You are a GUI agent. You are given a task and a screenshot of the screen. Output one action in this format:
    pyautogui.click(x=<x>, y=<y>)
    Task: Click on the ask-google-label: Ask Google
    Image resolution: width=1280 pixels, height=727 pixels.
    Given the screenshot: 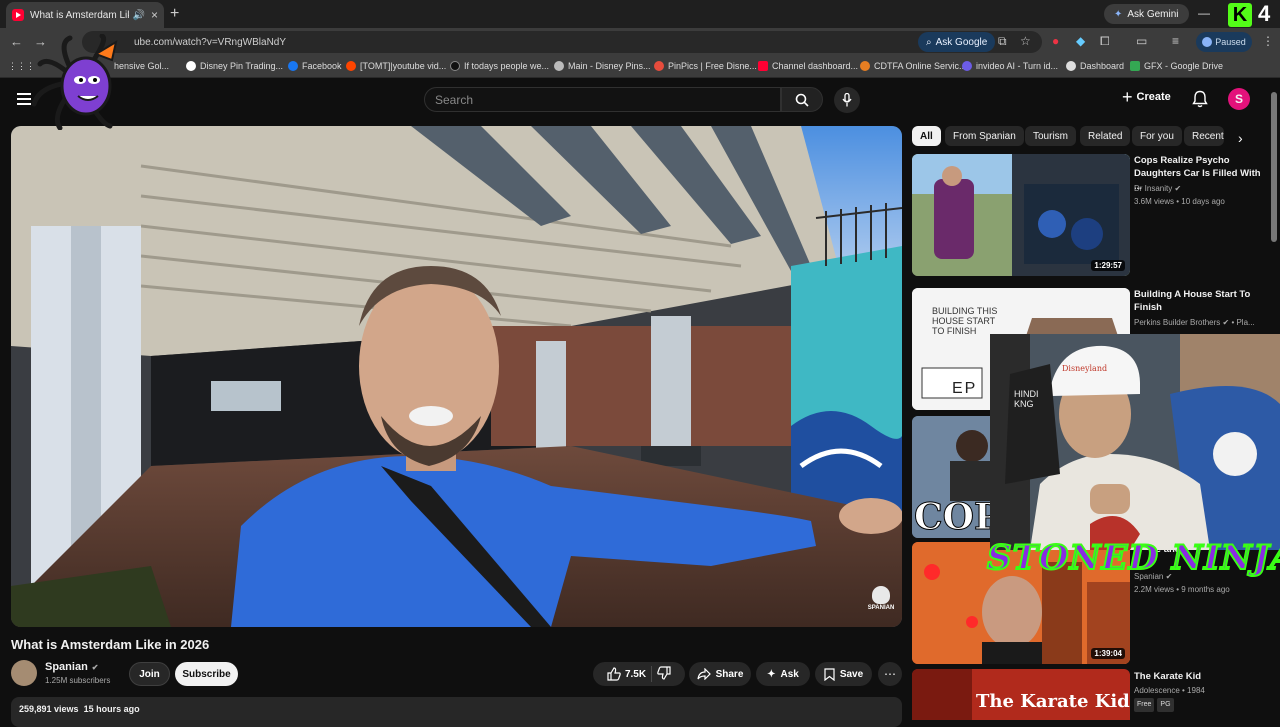 What is the action you would take?
    pyautogui.click(x=961, y=42)
    